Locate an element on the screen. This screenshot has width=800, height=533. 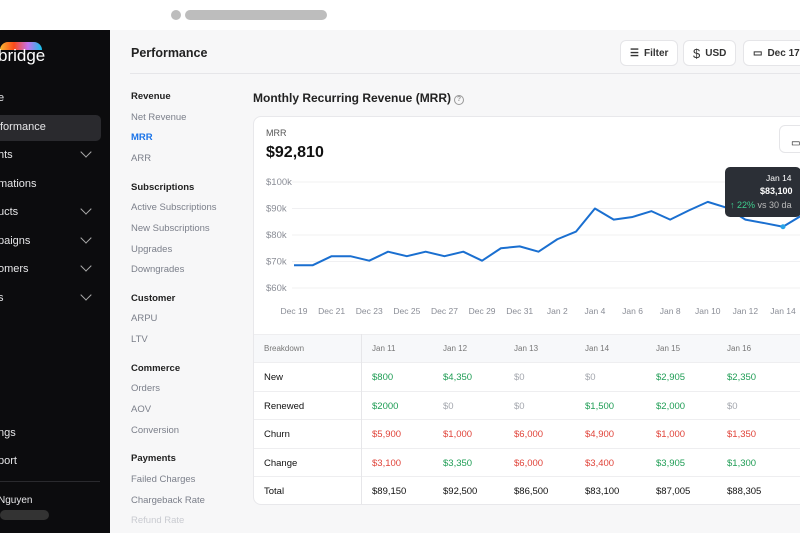
card-title: Monthly Recurring Revenue (MRR)? is located at coordinates (359, 98).